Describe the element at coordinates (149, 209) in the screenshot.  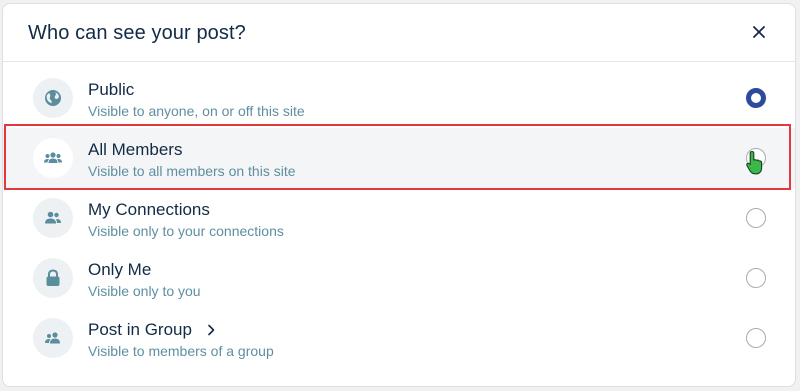
I see `option-title: My Connections` at that location.